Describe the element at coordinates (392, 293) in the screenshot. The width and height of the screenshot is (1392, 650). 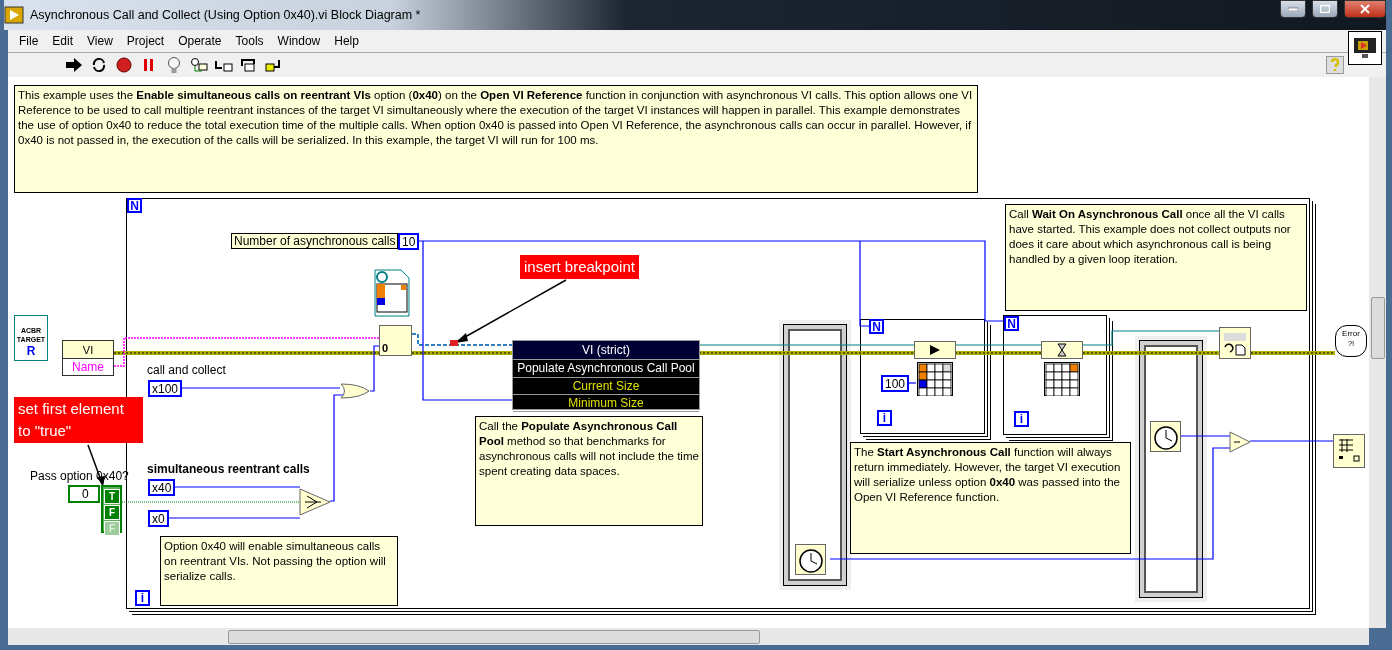
I see `document-icon` at that location.